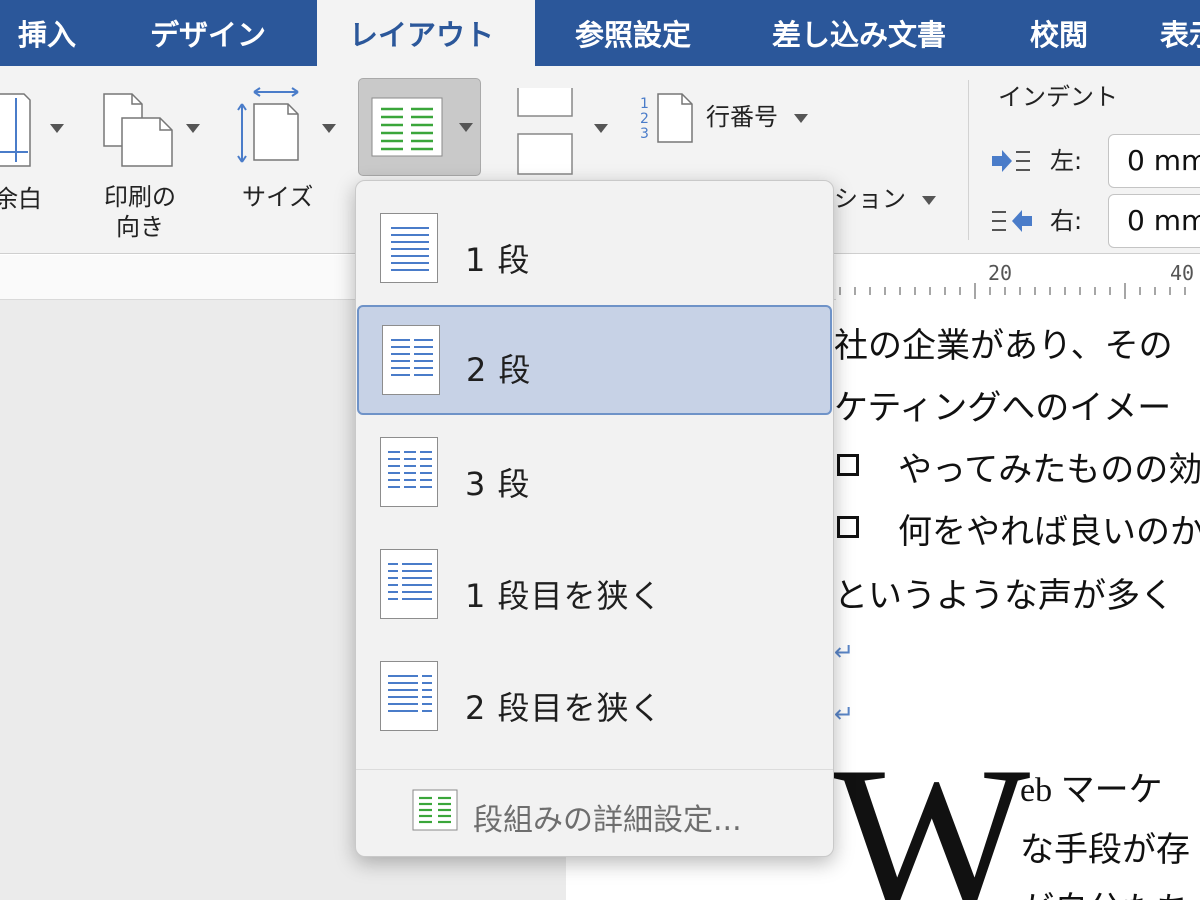 The width and height of the screenshot is (1200, 900). What do you see at coordinates (742, 117) in the screenshot?
I see `line-numbers-label: 行番号` at bounding box center [742, 117].